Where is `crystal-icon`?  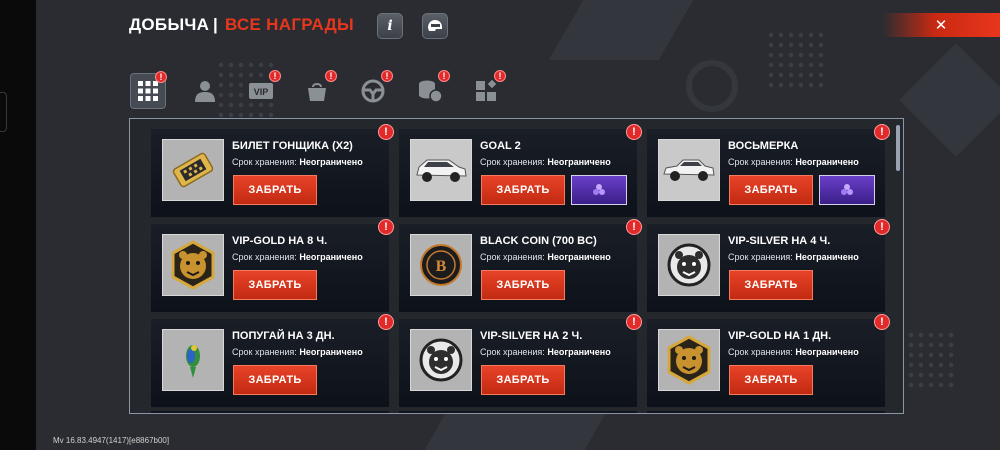
crystal-icon is located at coordinates (847, 189).